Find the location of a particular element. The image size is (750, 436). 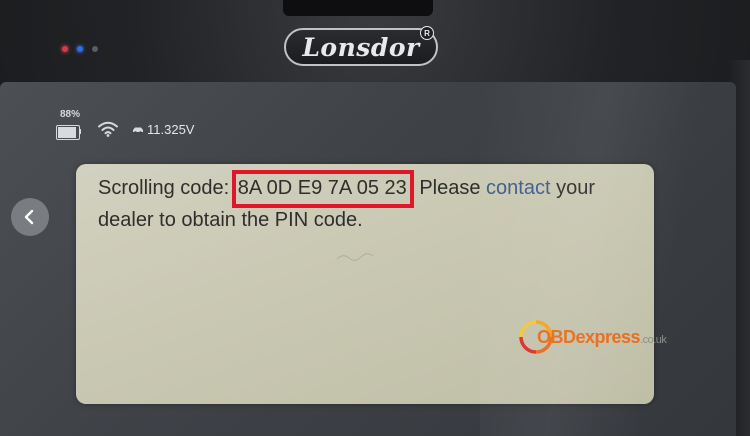

back-button is located at coordinates (30, 217).